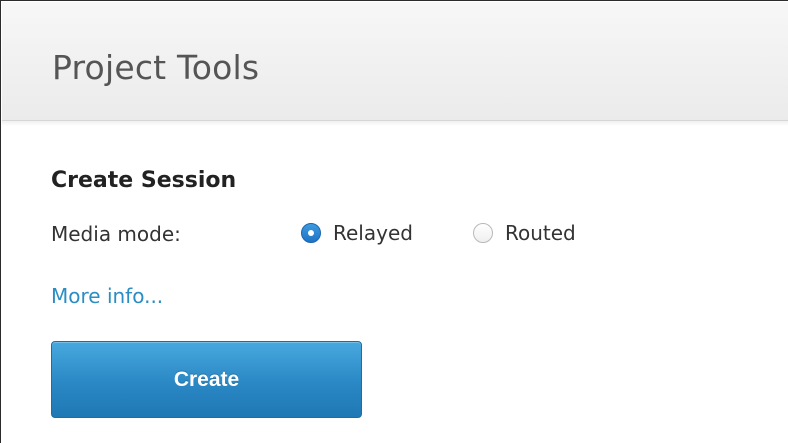 The height and width of the screenshot is (443, 788). What do you see at coordinates (144, 180) in the screenshot?
I see `section-title: Create Session` at bounding box center [144, 180].